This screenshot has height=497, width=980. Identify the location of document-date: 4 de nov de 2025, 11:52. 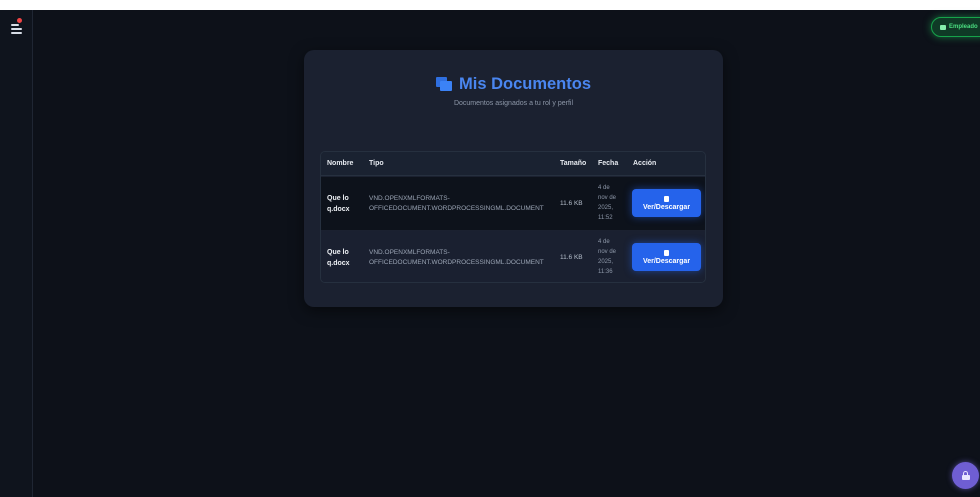
(613, 203).